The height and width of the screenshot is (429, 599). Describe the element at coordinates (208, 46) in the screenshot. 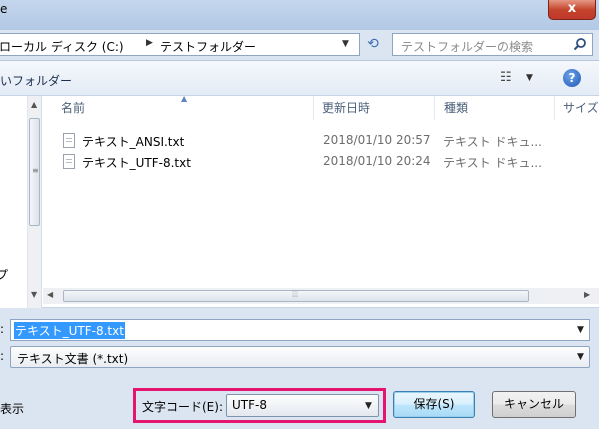

I see `breadcrumb-item-folder: テストフォルダー` at that location.